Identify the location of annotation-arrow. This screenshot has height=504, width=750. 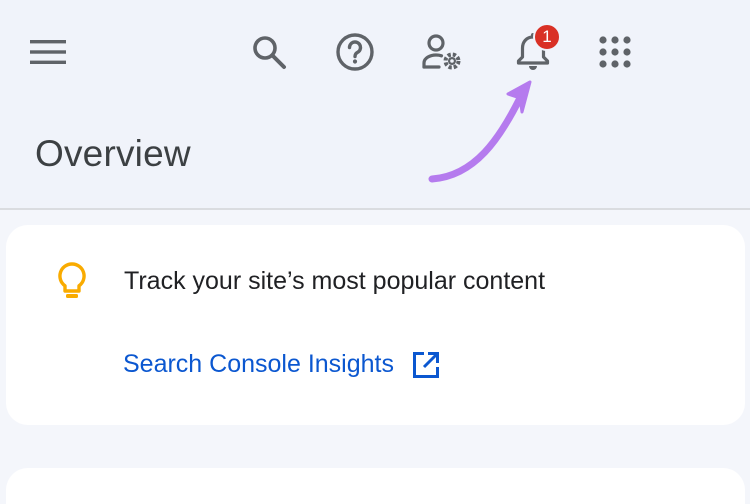
(480, 131).